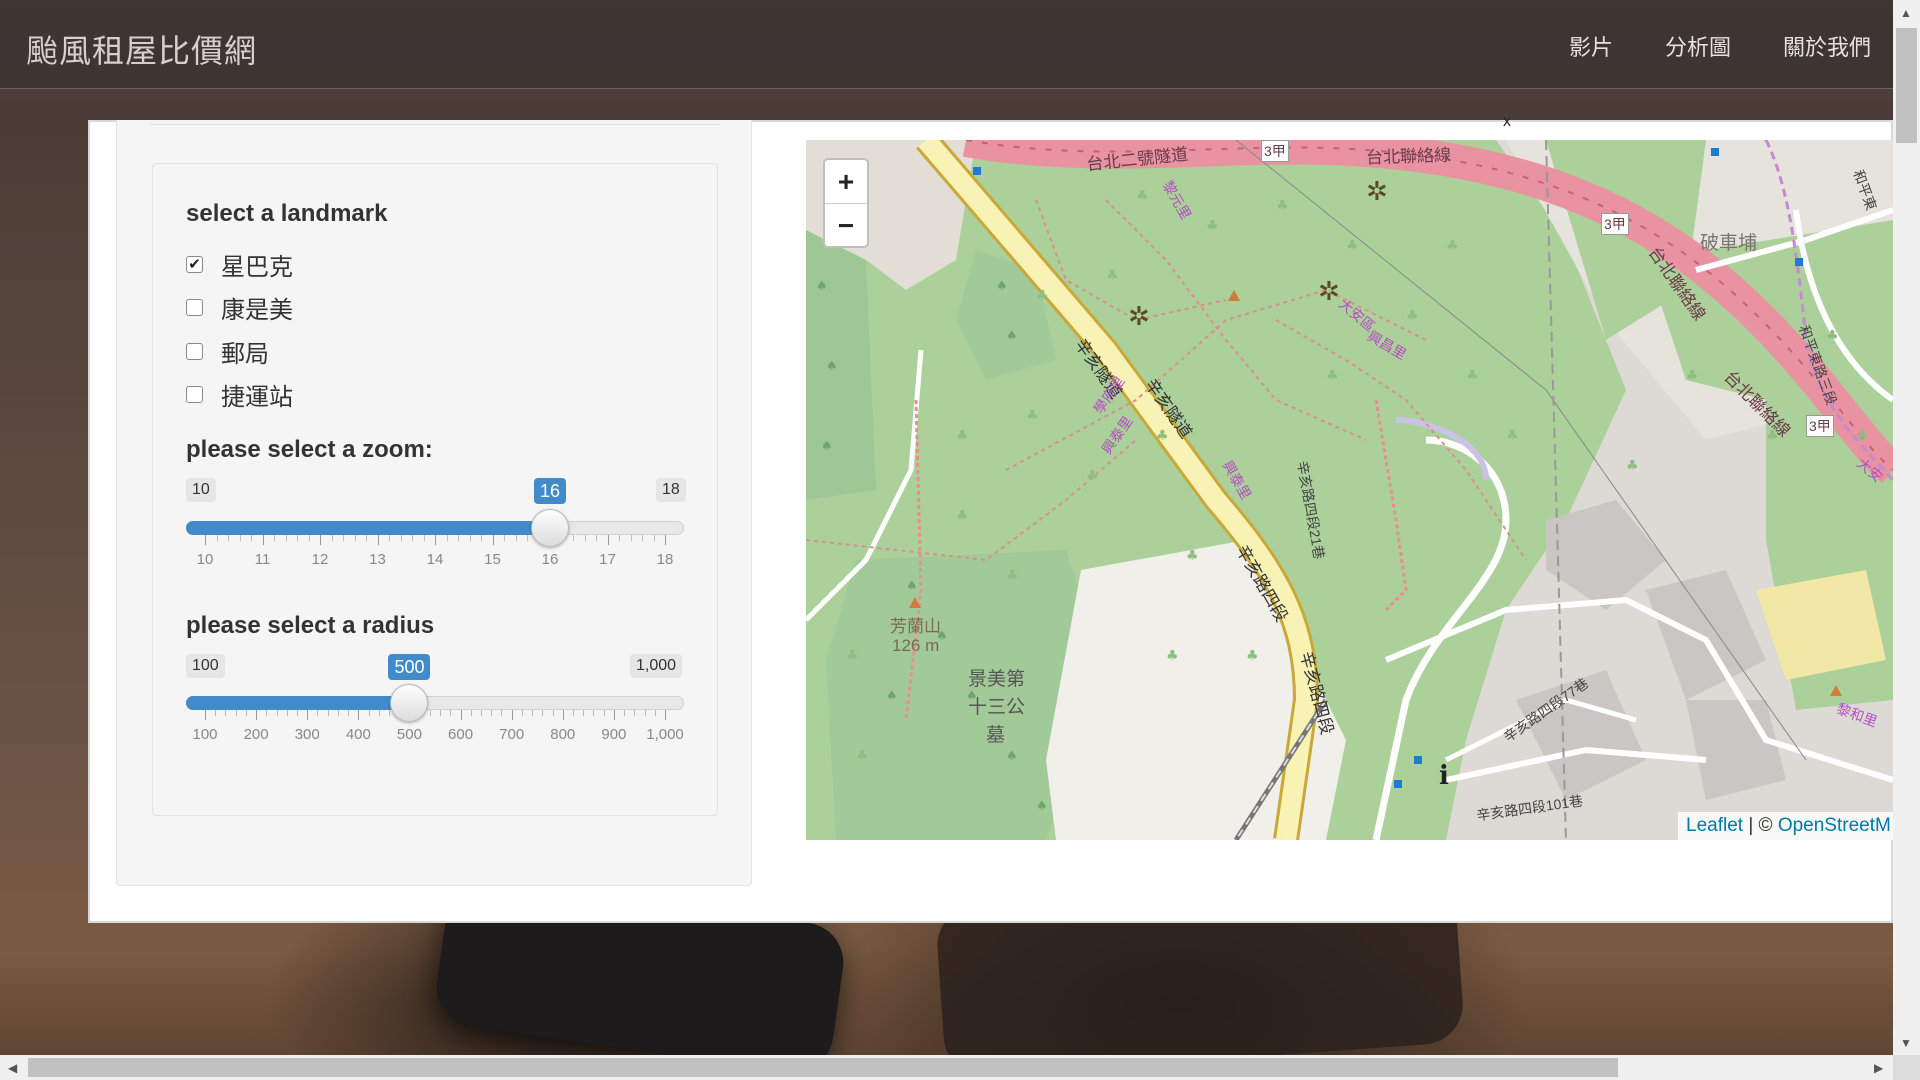 This screenshot has height=1080, width=1920. What do you see at coordinates (1834, 825) in the screenshot?
I see `openstreetmap-link: OpenStreetM` at bounding box center [1834, 825].